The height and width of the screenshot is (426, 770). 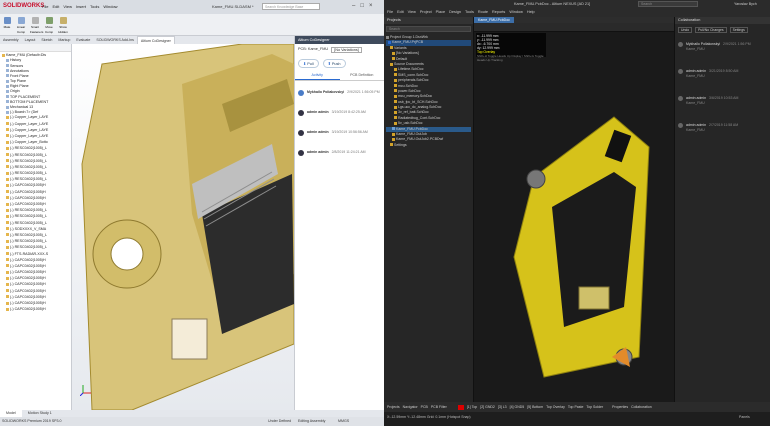 I want to click on right-tab-collaboration: Collaboration, so click(x=641, y=407).